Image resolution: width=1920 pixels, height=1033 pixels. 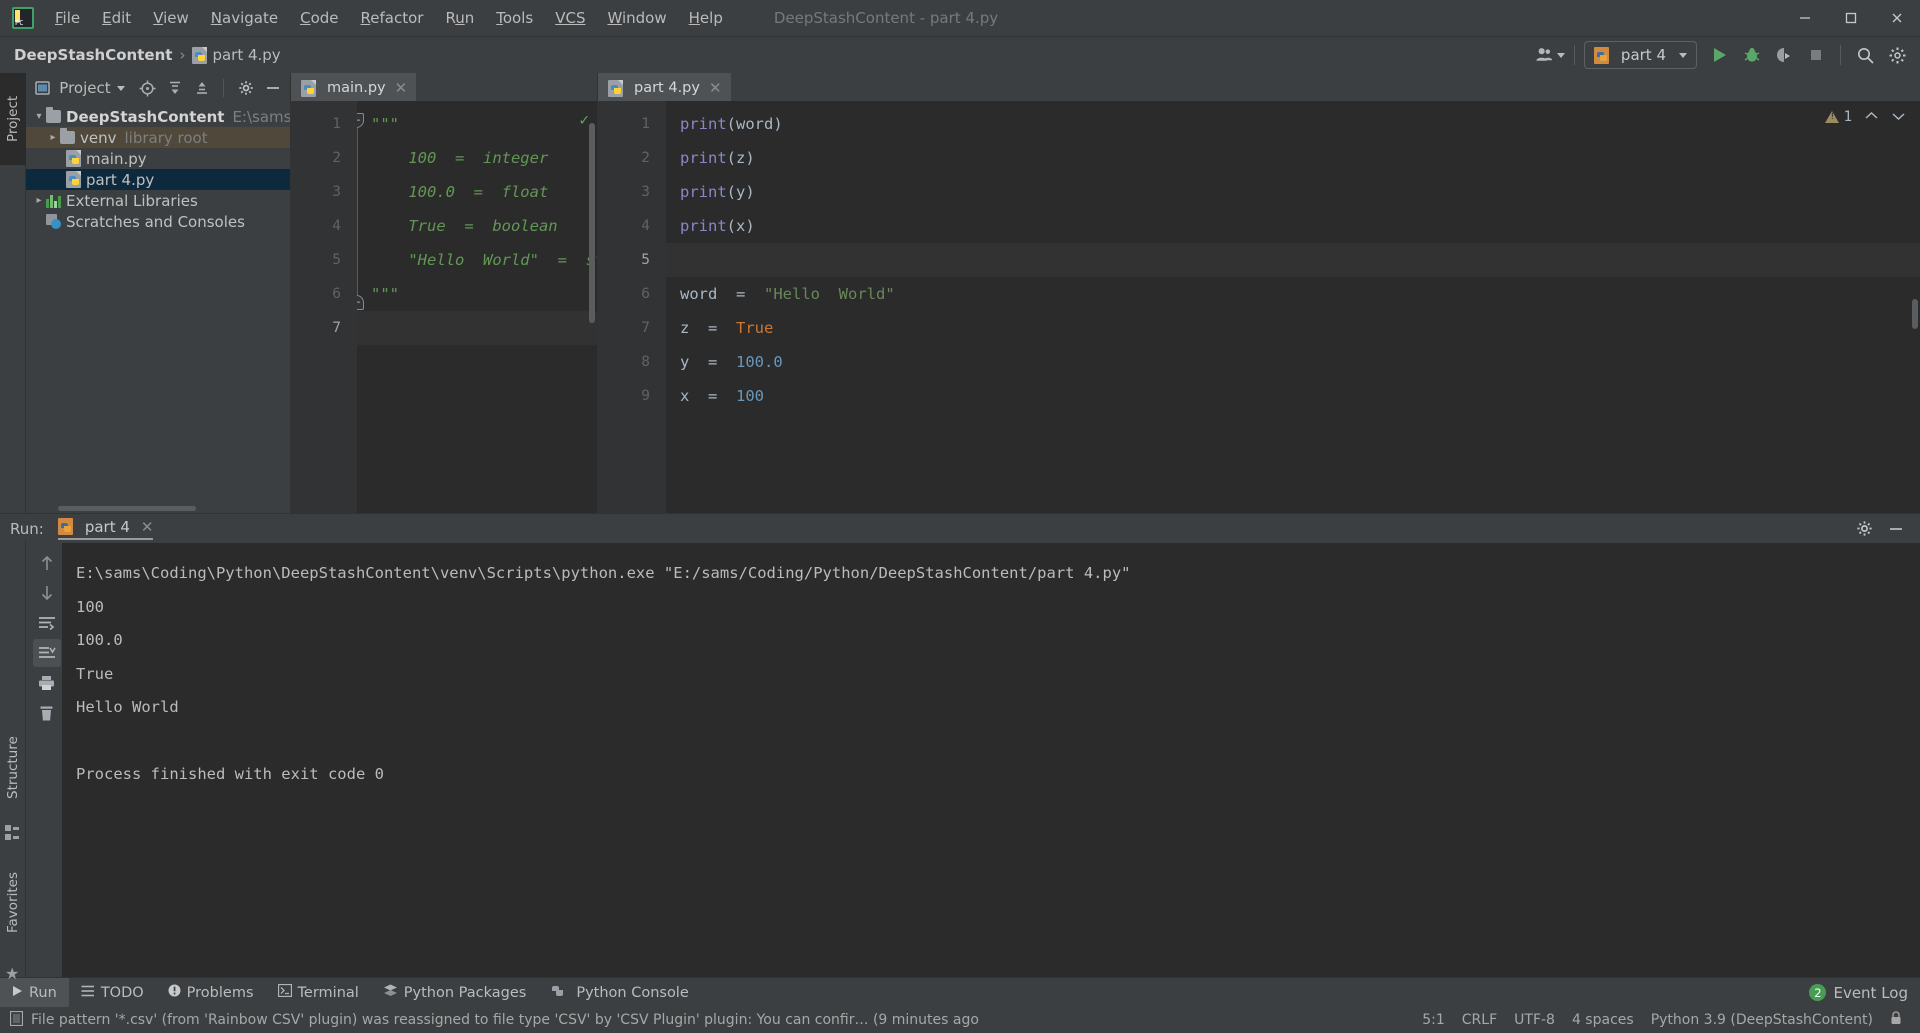 What do you see at coordinates (105, 529) in the screenshot?
I see `run-tab-part-4: part 4 ✕` at bounding box center [105, 529].